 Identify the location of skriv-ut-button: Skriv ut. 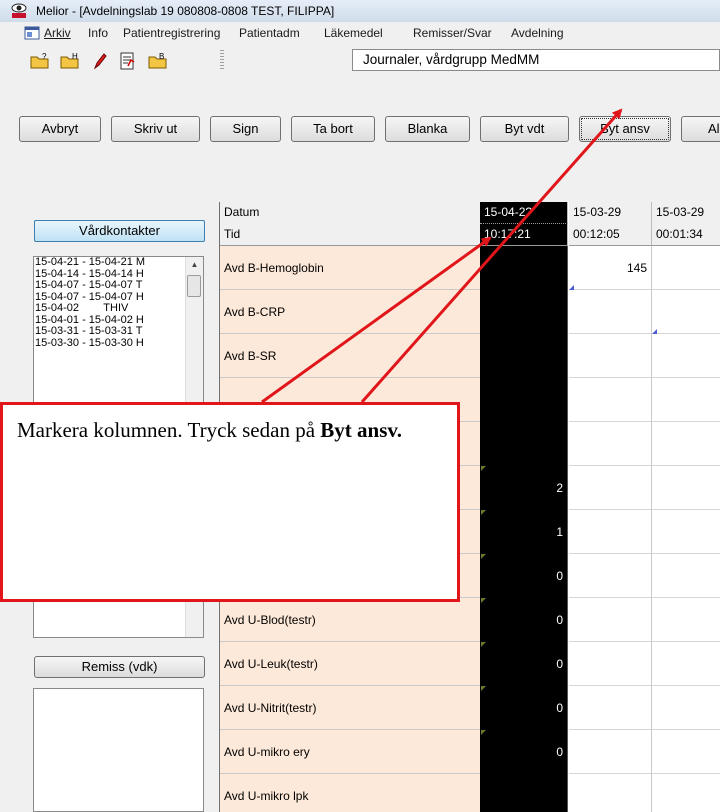
(155, 129).